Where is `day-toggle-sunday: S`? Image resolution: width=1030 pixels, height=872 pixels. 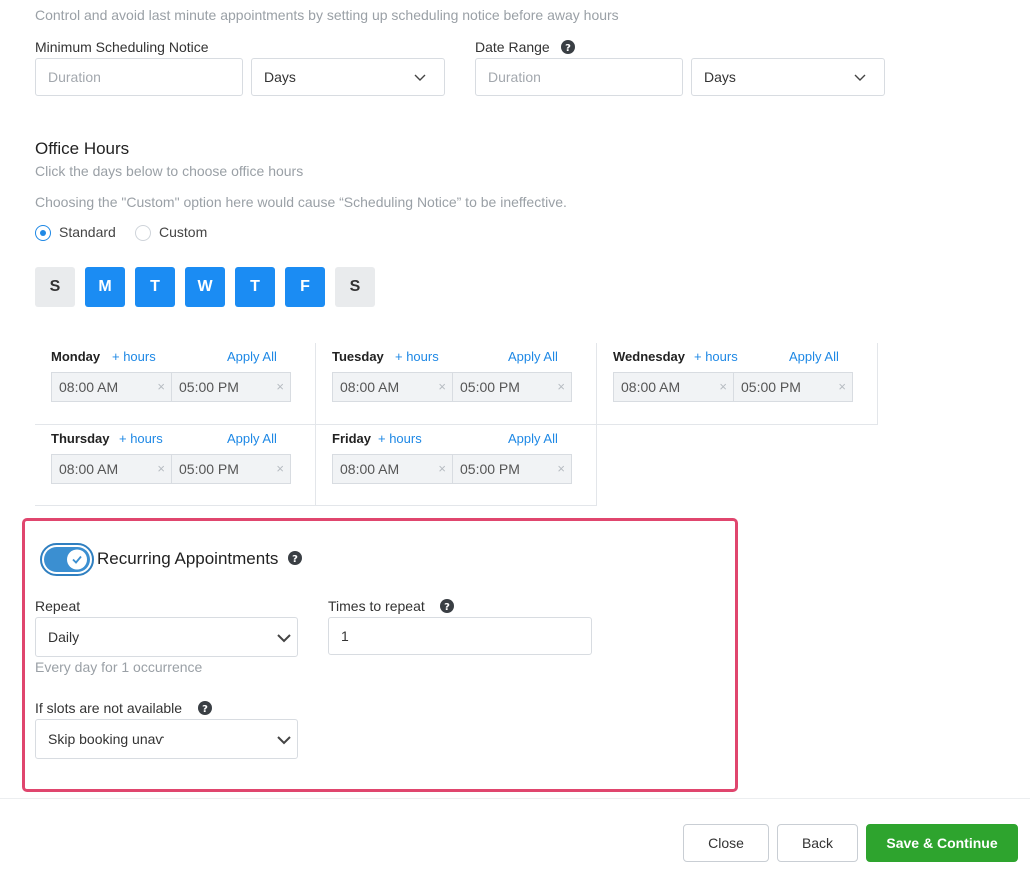 day-toggle-sunday: S is located at coordinates (55, 287).